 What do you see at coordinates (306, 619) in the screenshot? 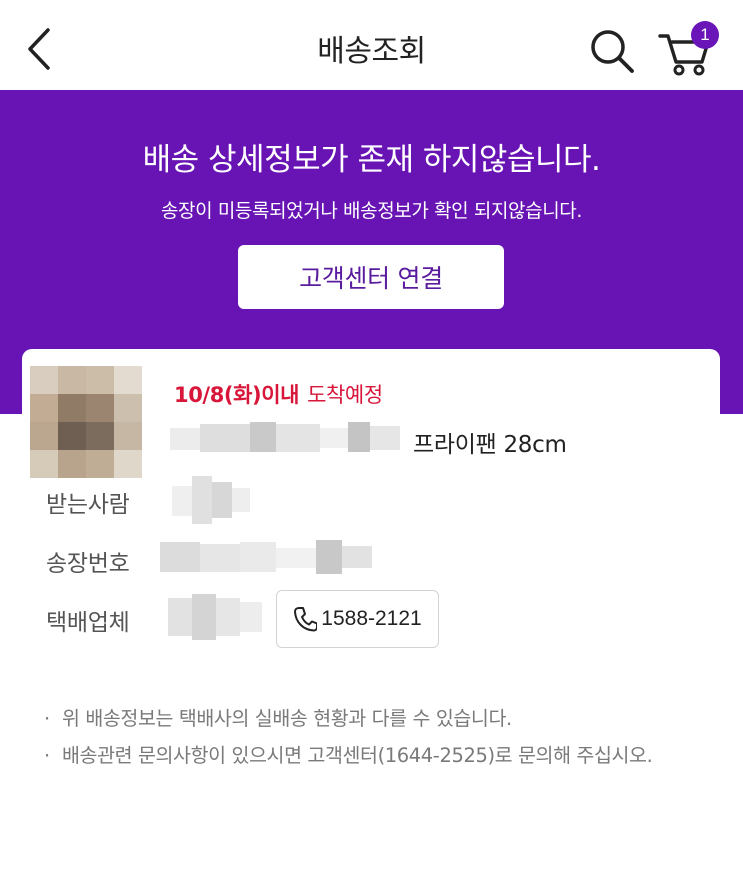
I see `phone-icon` at bounding box center [306, 619].